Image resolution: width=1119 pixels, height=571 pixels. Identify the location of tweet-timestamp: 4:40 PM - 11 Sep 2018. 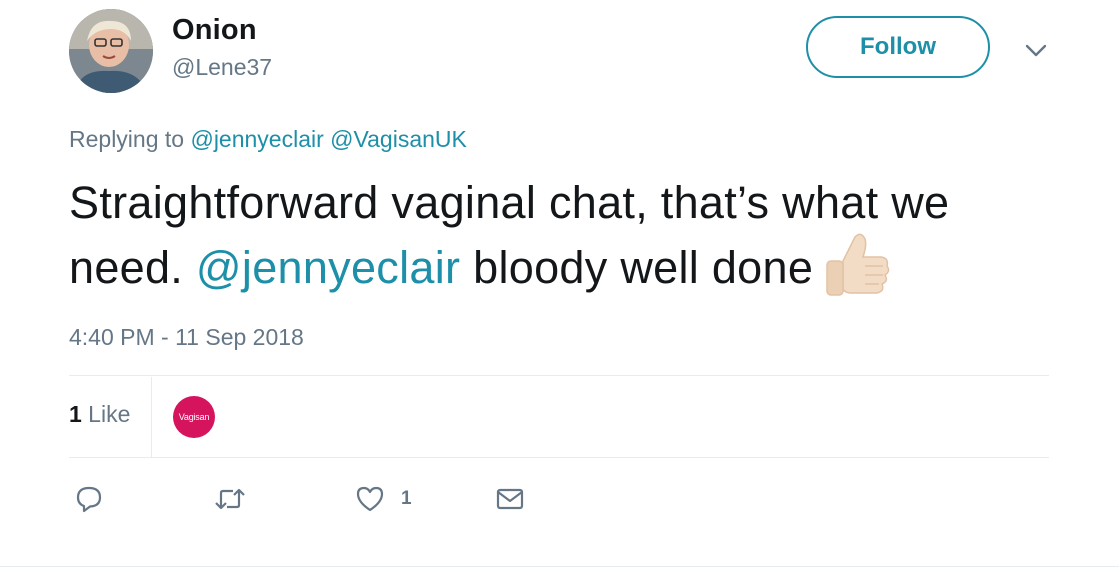
(186, 337).